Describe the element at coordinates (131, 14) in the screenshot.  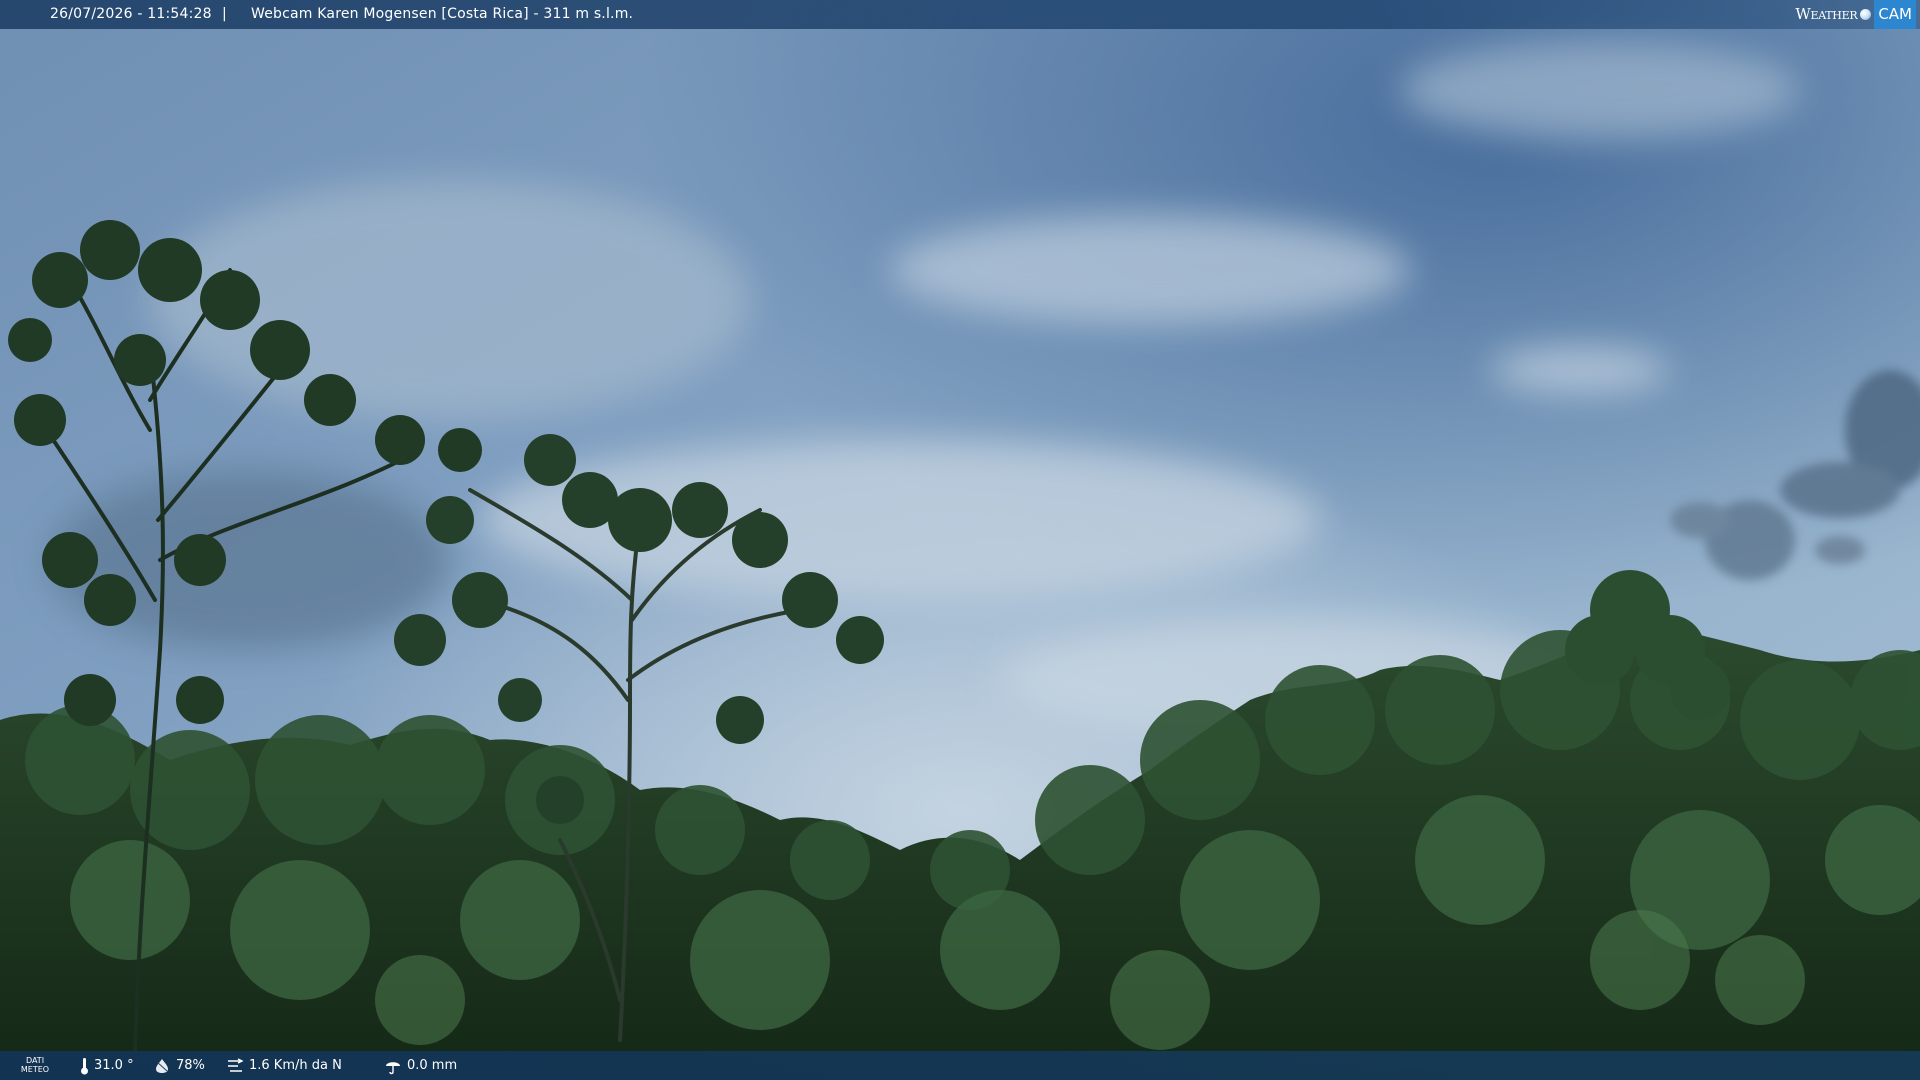
I see `timestamp: 26/07/2026 - 11:54:28` at that location.